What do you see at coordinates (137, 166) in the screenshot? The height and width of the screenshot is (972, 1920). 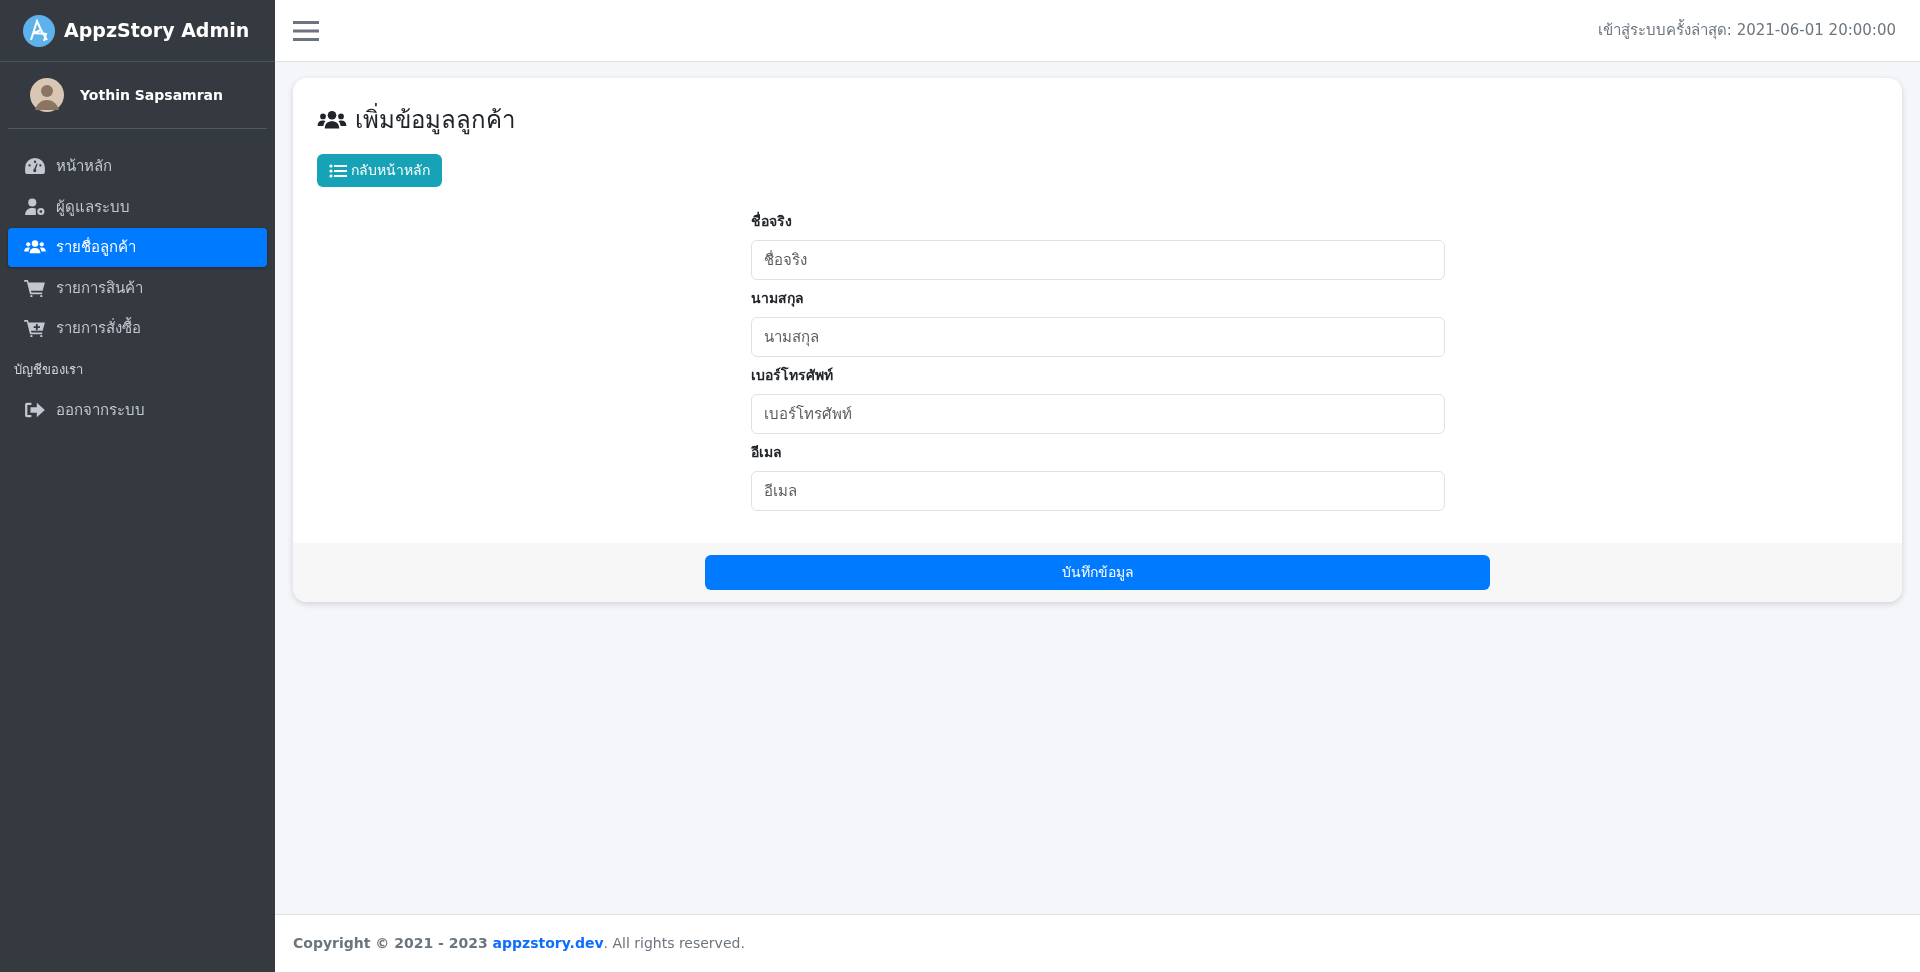 I see `sidebar-item: หน้าหลัก` at bounding box center [137, 166].